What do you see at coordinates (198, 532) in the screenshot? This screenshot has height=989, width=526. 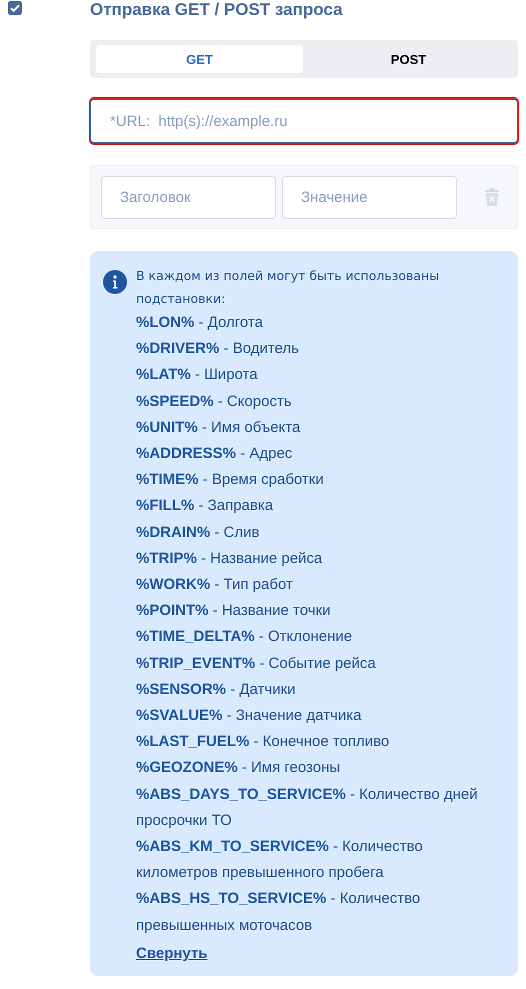 I see `placeholder-description: %DRAIN% - Слив` at bounding box center [198, 532].